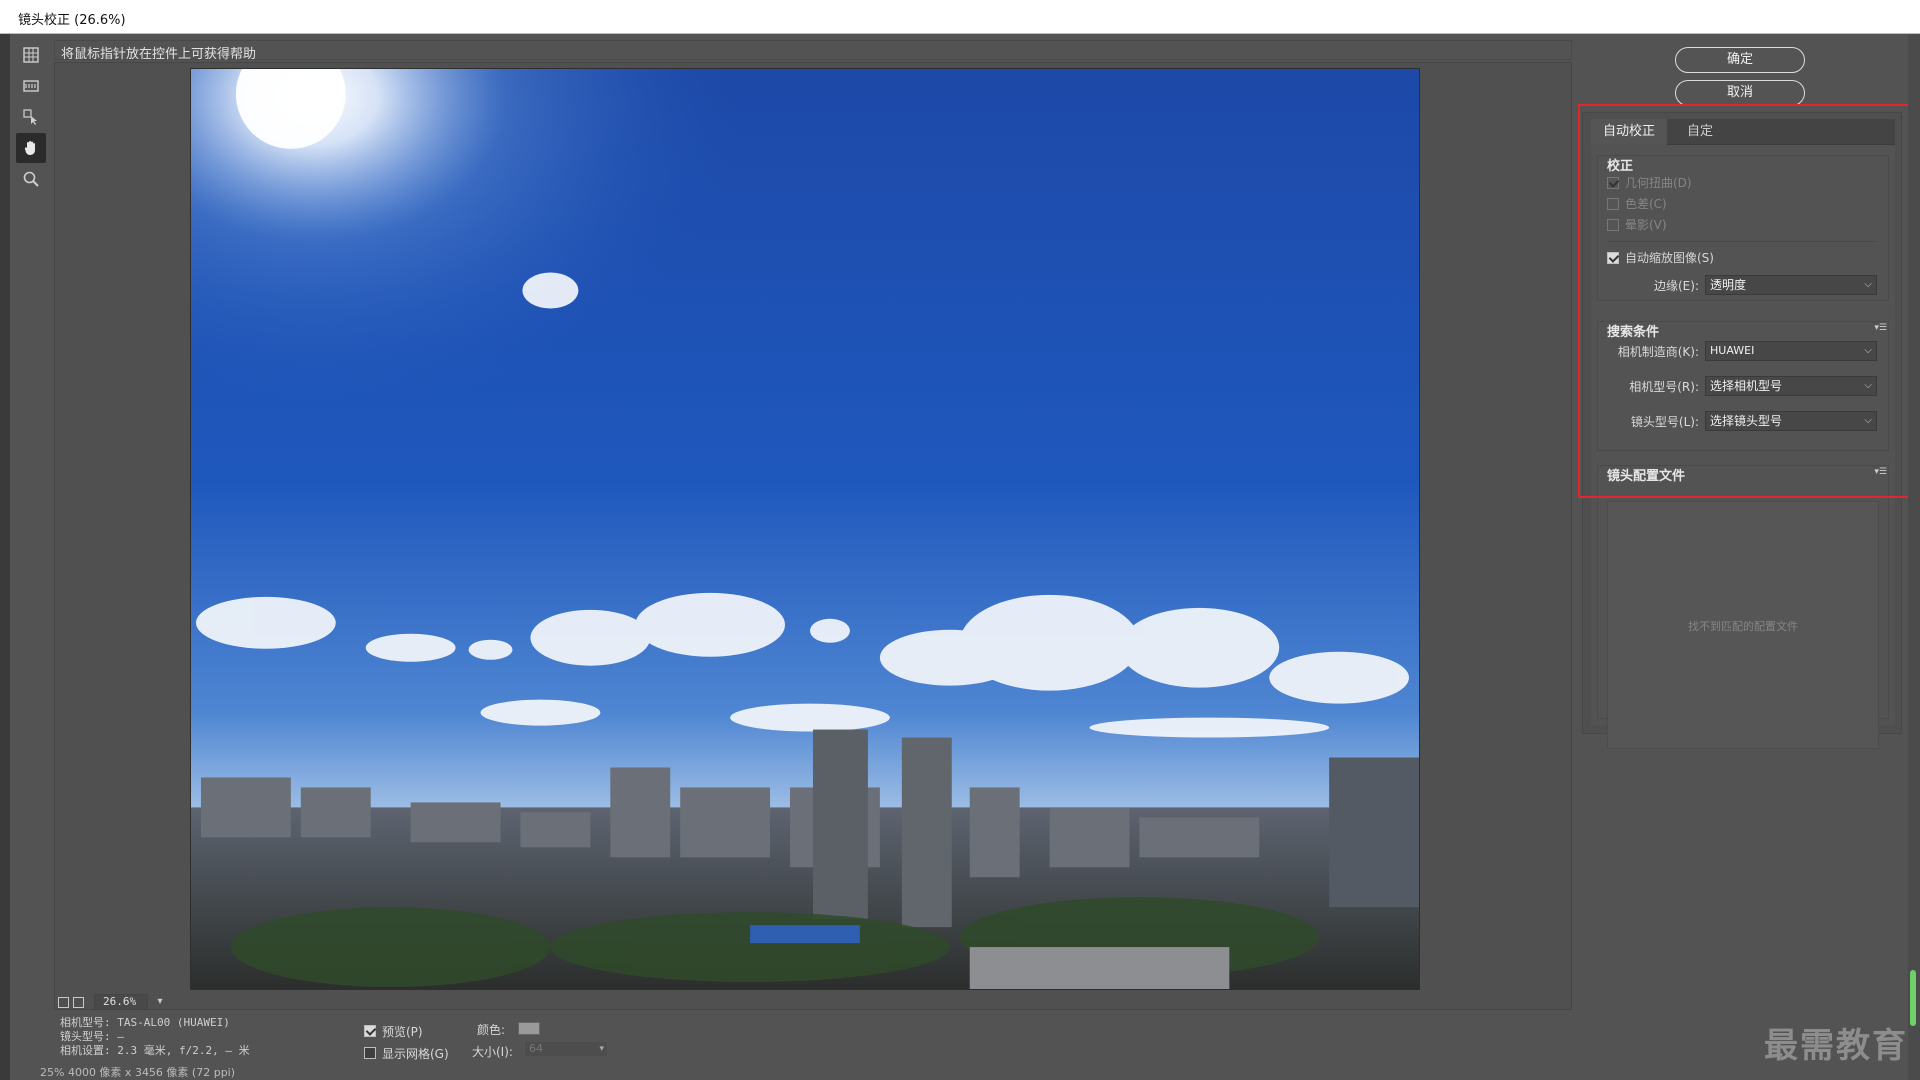  What do you see at coordinates (529, 1028) in the screenshot?
I see `grid-color-swatch` at bounding box center [529, 1028].